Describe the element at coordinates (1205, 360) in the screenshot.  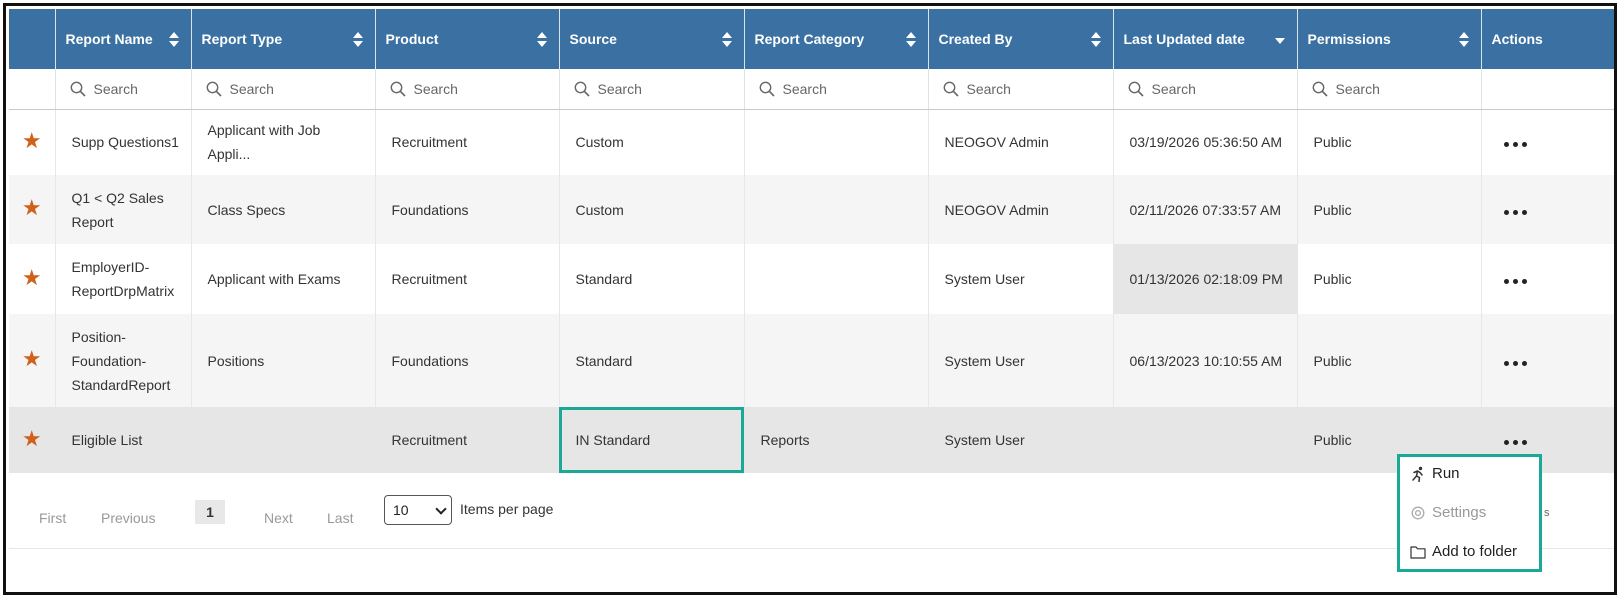
I see `last-updated-cell: 06/13/2023 10:10:55 AM` at that location.